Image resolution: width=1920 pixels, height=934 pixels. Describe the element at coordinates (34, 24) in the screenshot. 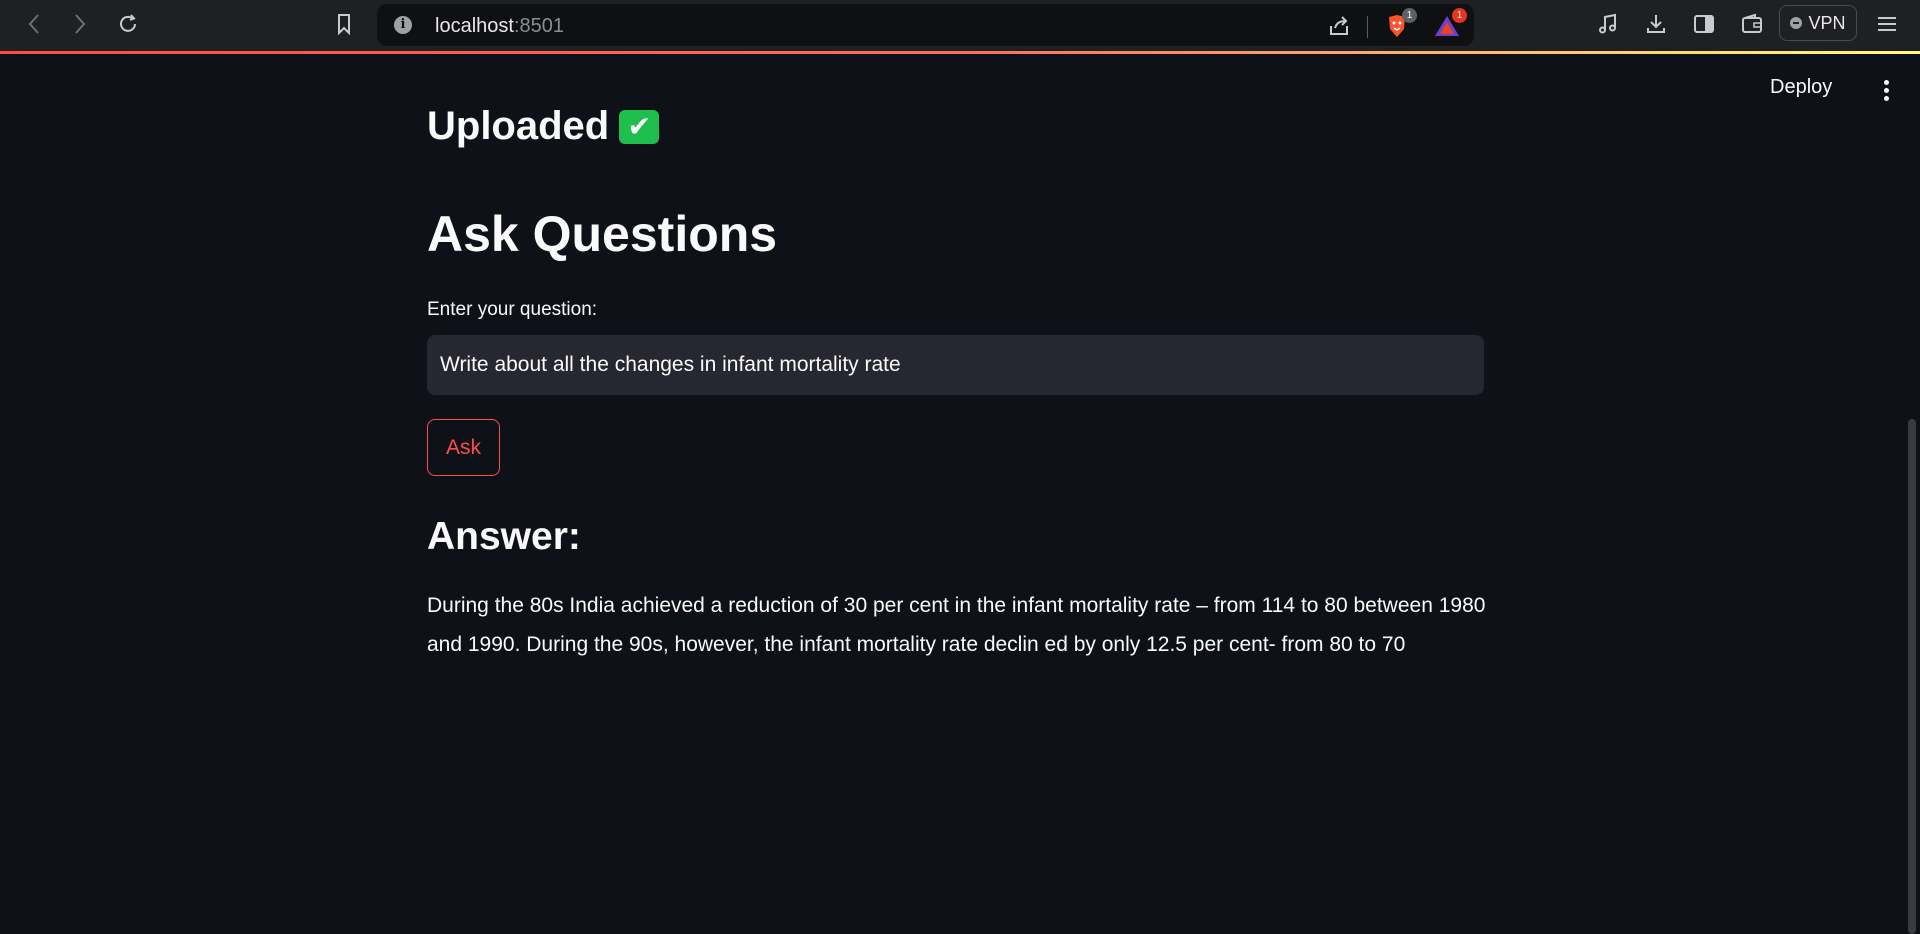

I see `back-icon` at that location.